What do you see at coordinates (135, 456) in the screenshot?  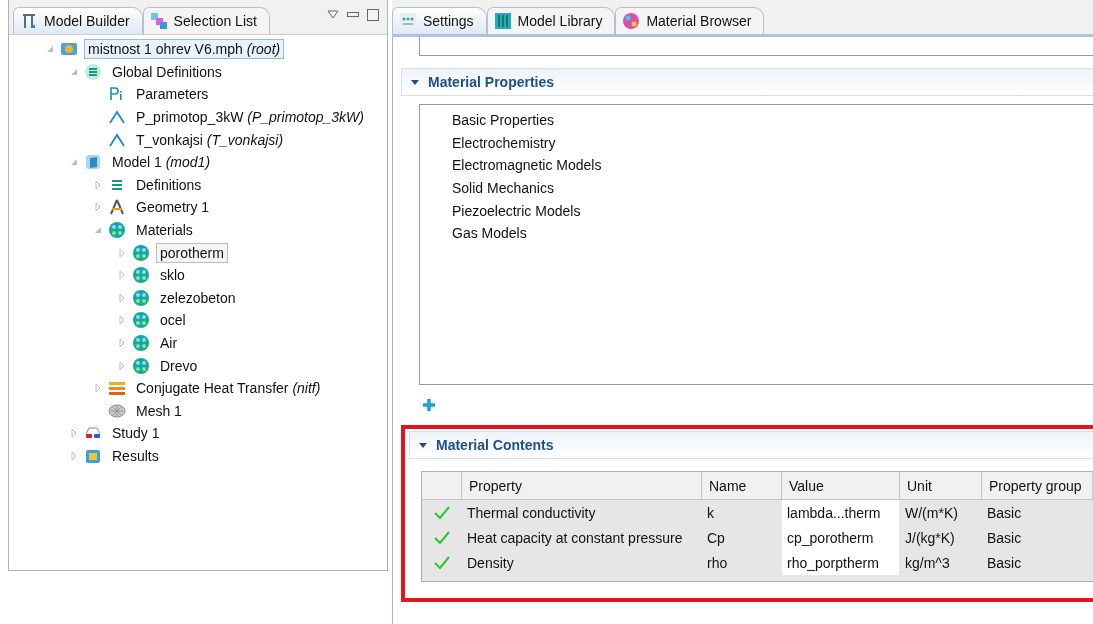 I see `tree-item: Results` at bounding box center [135, 456].